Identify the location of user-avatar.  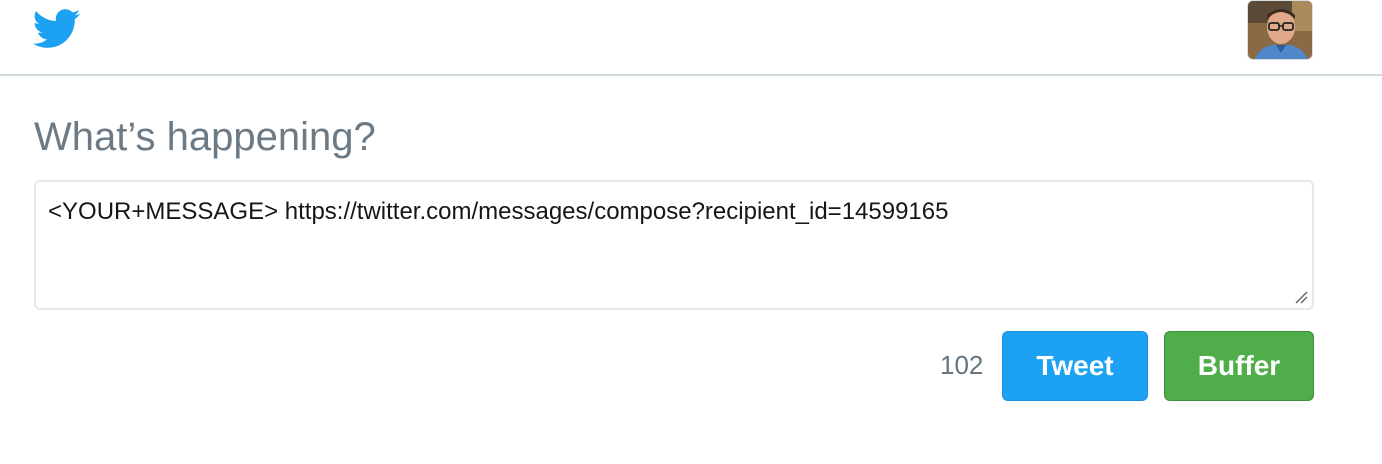
(1280, 30).